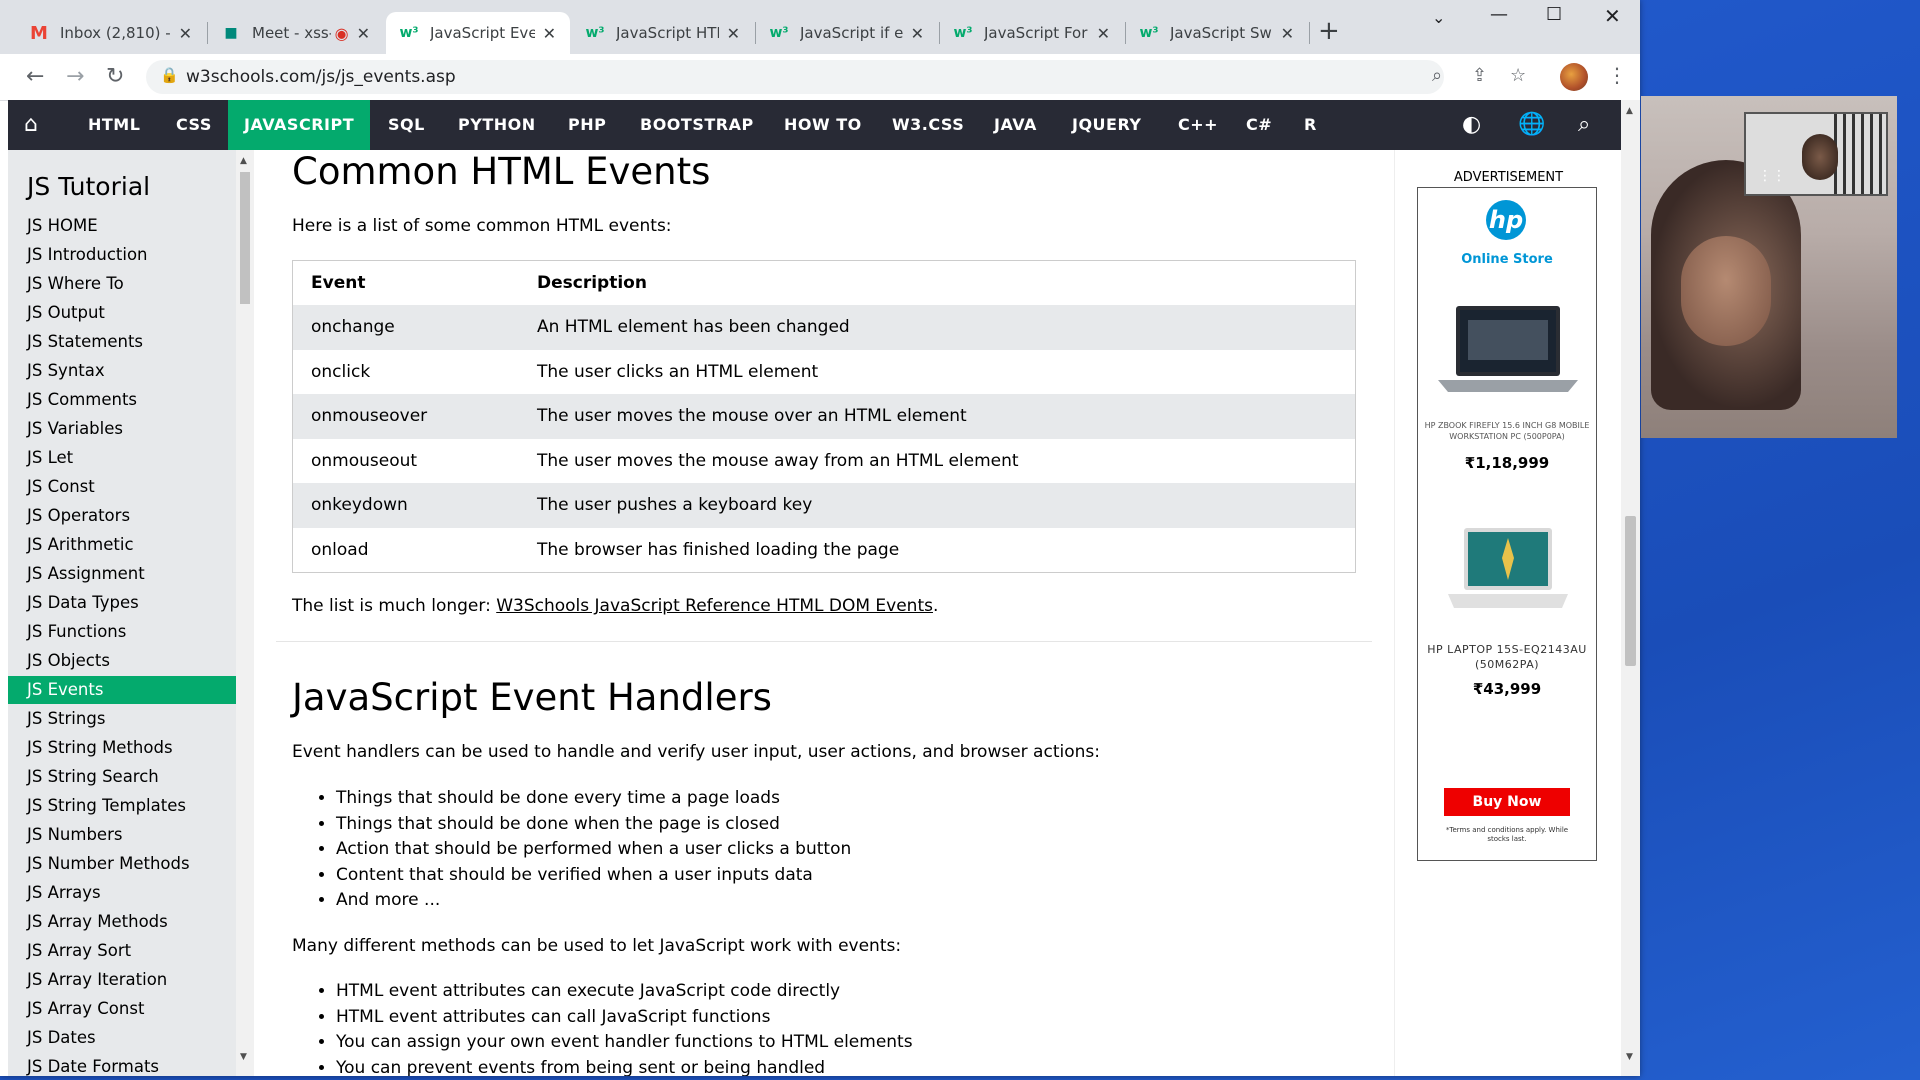 This screenshot has height=1080, width=1920. Describe the element at coordinates (1032, 33) in the screenshot. I see `tab-javascript-for: w³ JavaScript For ✕` at that location.